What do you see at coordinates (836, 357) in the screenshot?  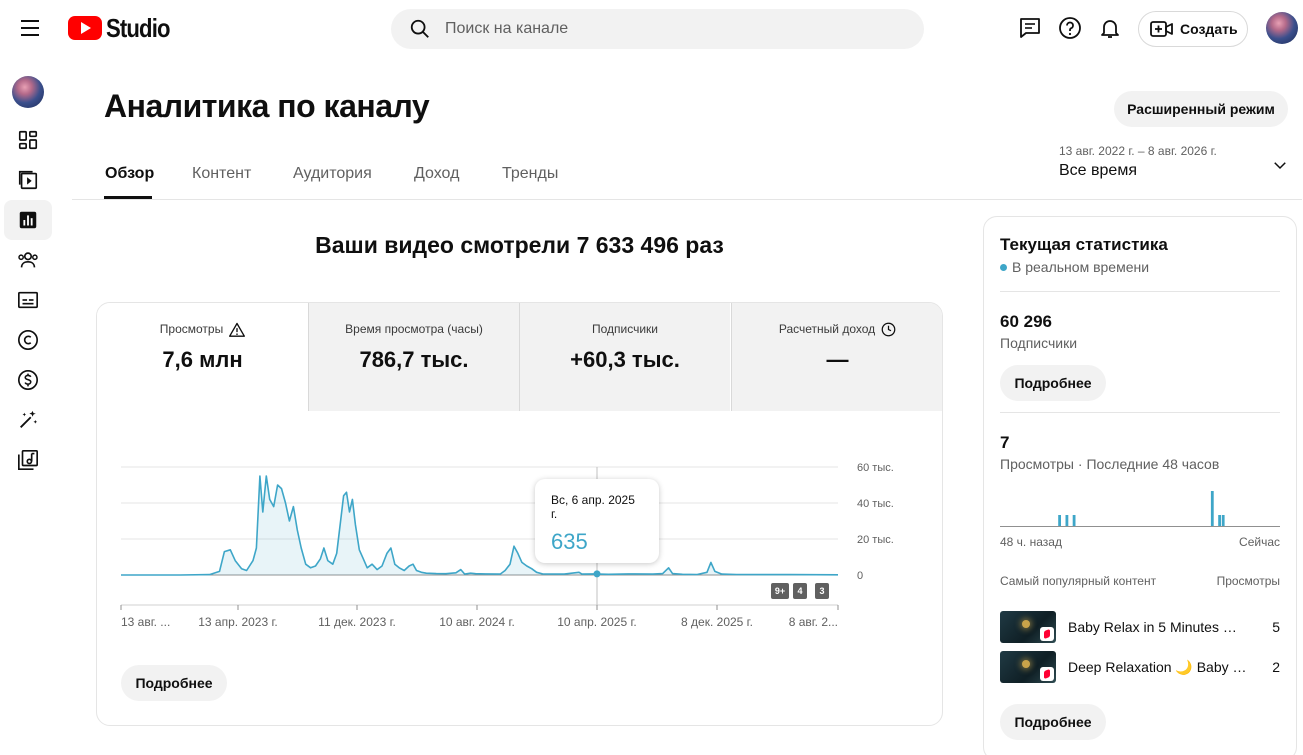 I see `metric-revenue: Расчетный доход —` at bounding box center [836, 357].